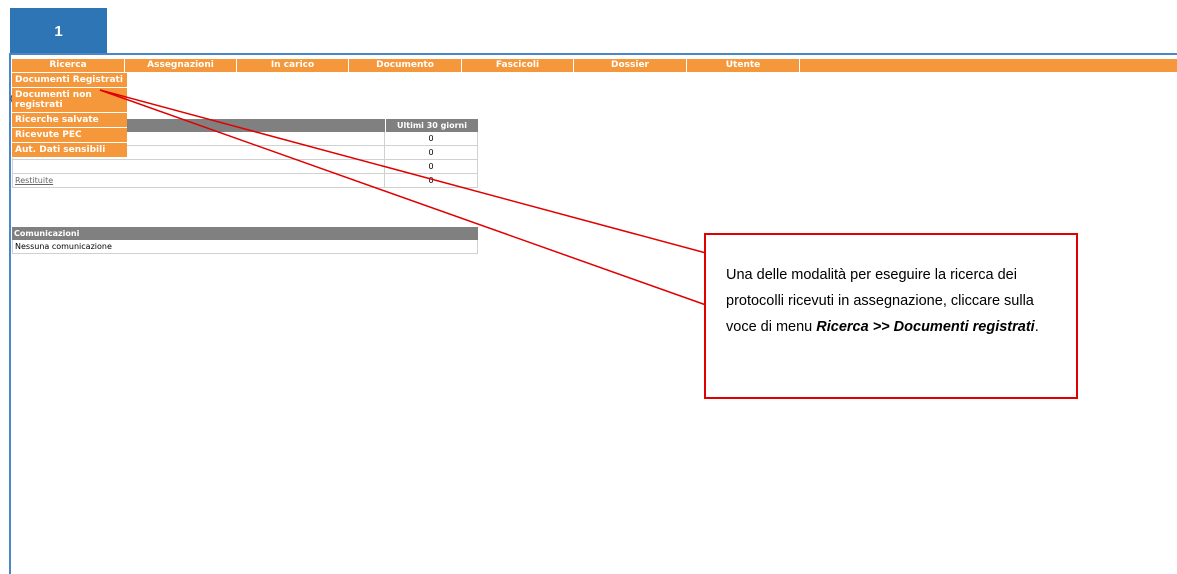 Image resolution: width=1177 pixels, height=574 pixels. Describe the element at coordinates (925, 327) in the screenshot. I see `callout-emphasis: Ricerca >> Documenti registrati` at that location.